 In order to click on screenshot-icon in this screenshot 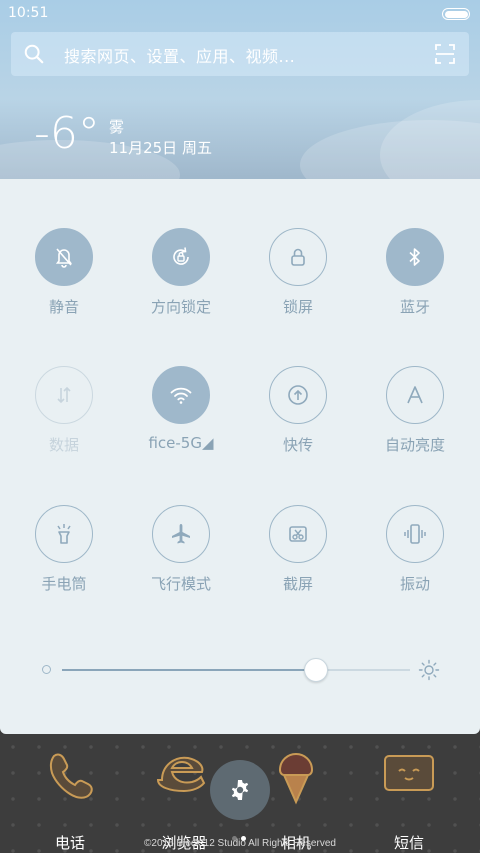, I will do `click(298, 534)`.